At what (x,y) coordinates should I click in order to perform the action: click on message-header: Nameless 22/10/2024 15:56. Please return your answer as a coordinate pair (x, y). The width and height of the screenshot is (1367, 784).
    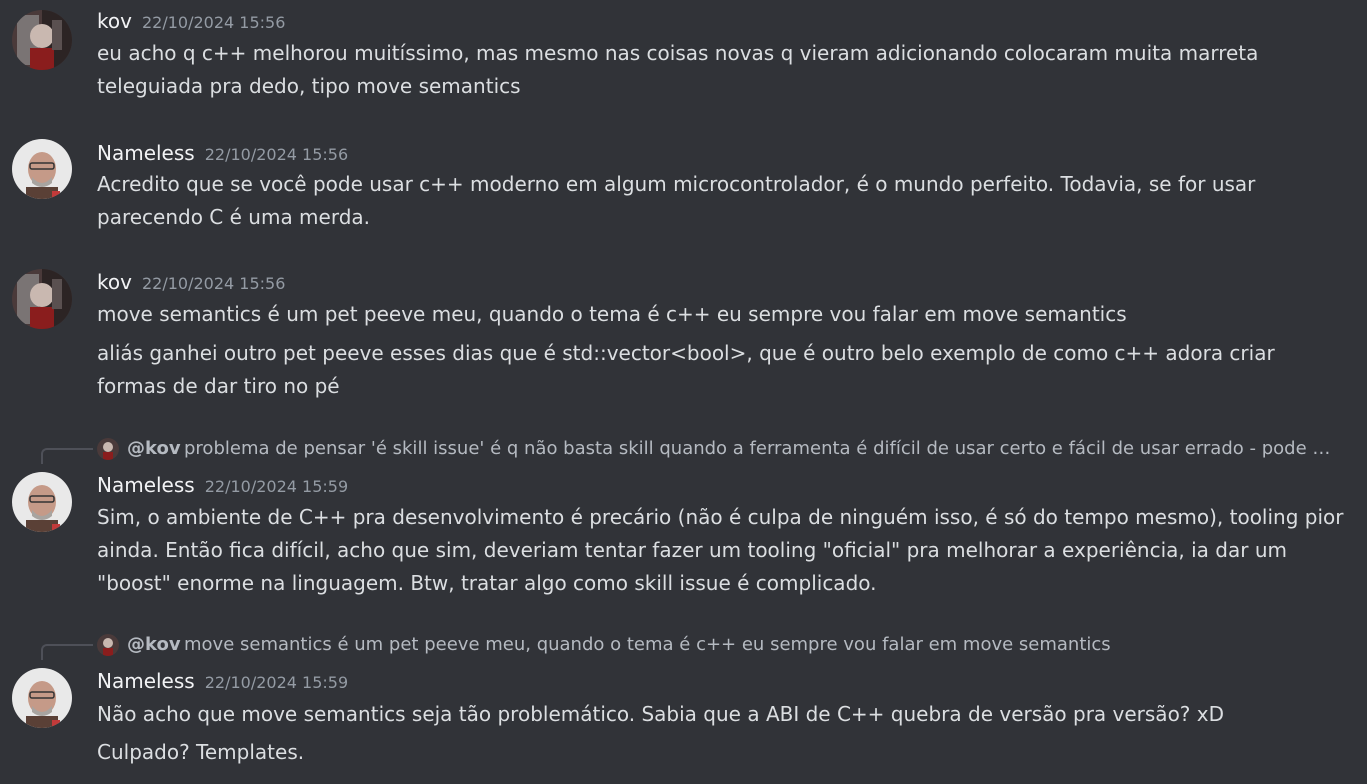
    Looking at the image, I should click on (222, 153).